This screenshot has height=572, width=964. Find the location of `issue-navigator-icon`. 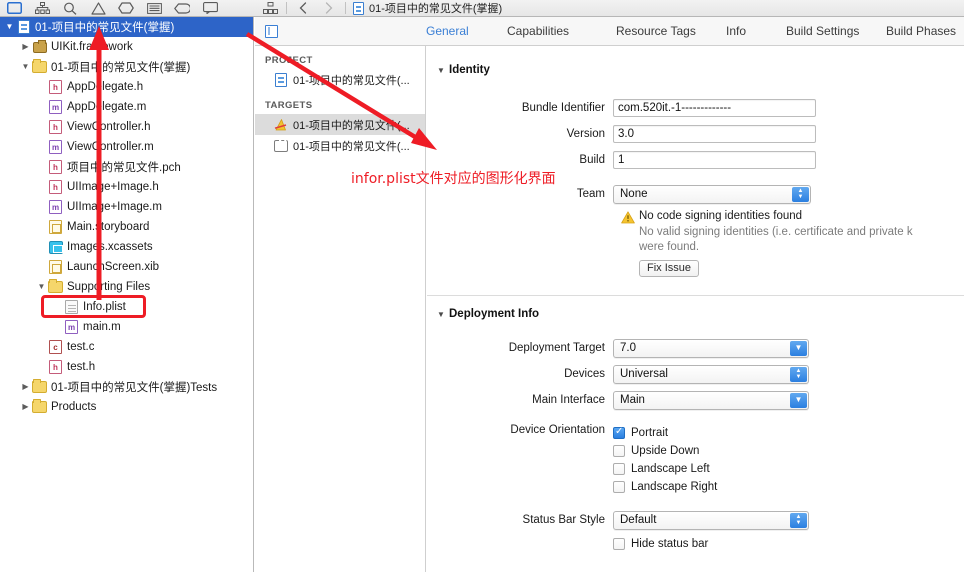

issue-navigator-icon is located at coordinates (98, 8).